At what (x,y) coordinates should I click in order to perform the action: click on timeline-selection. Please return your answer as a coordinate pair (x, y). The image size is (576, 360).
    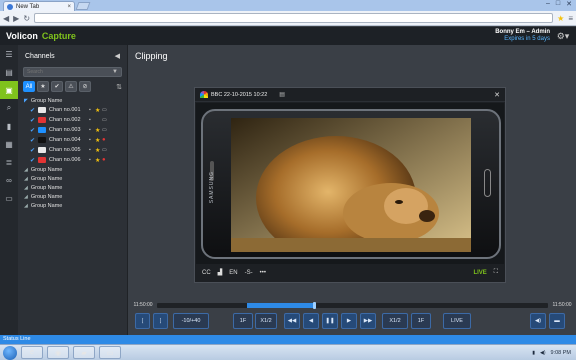
    Looking at the image, I should click on (280, 305).